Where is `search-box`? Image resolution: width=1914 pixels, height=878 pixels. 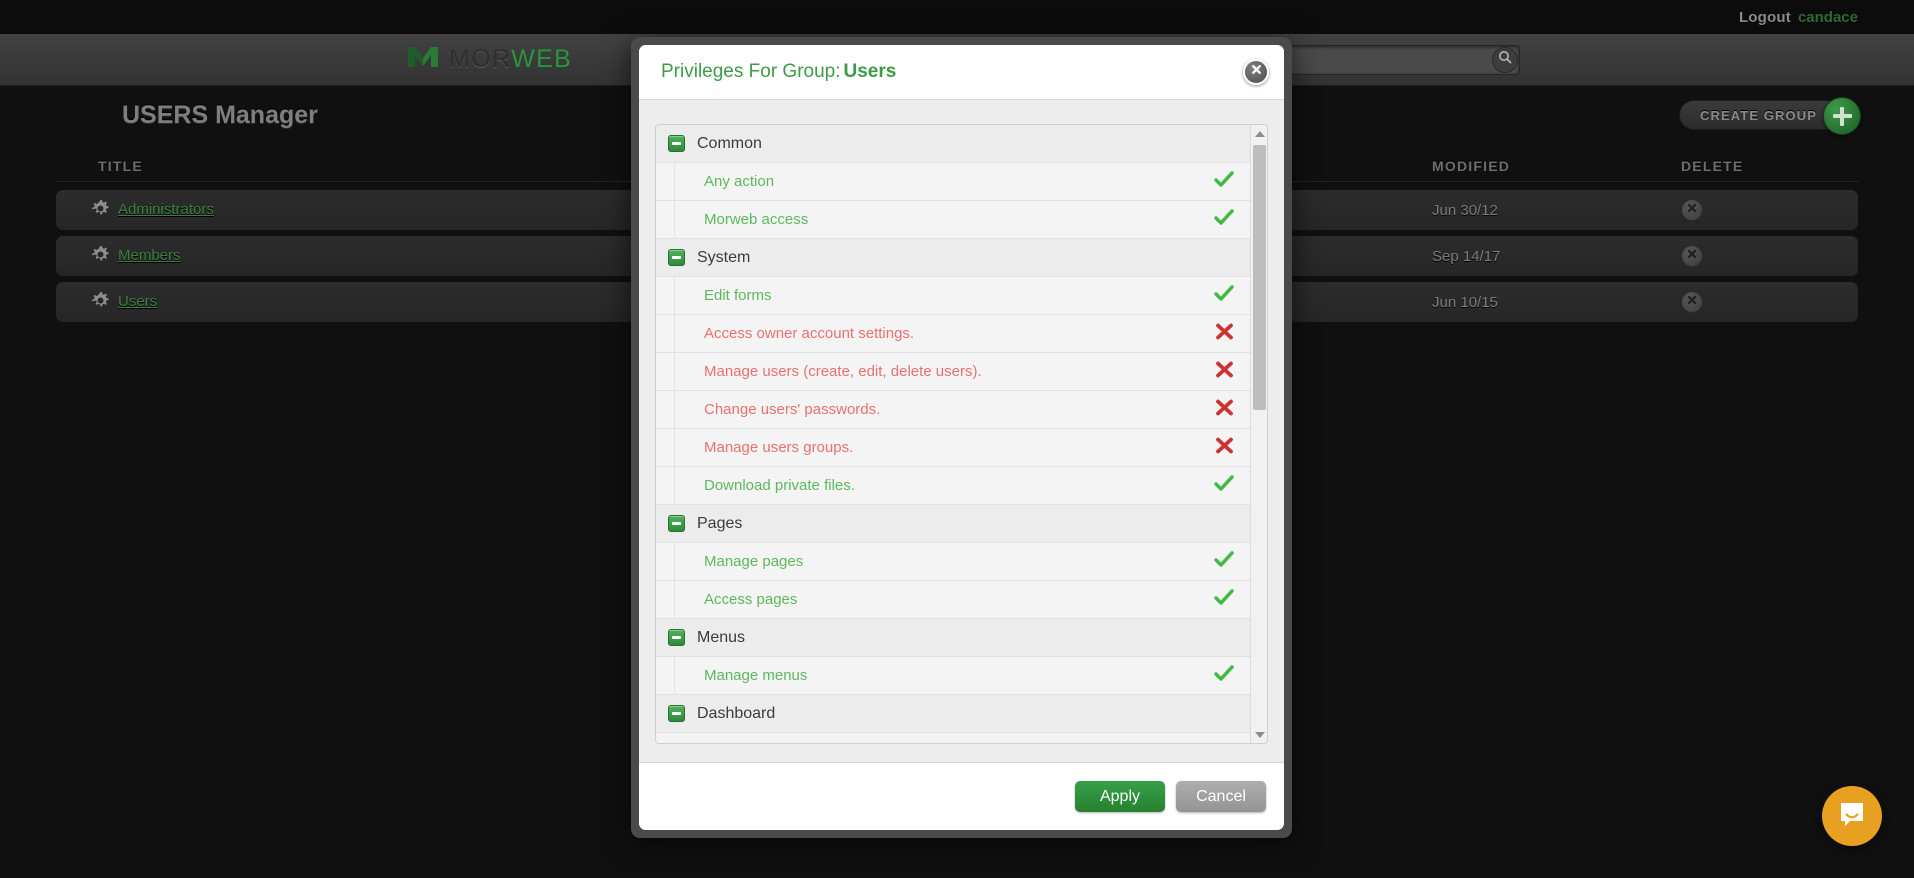 search-box is located at coordinates (1400, 59).